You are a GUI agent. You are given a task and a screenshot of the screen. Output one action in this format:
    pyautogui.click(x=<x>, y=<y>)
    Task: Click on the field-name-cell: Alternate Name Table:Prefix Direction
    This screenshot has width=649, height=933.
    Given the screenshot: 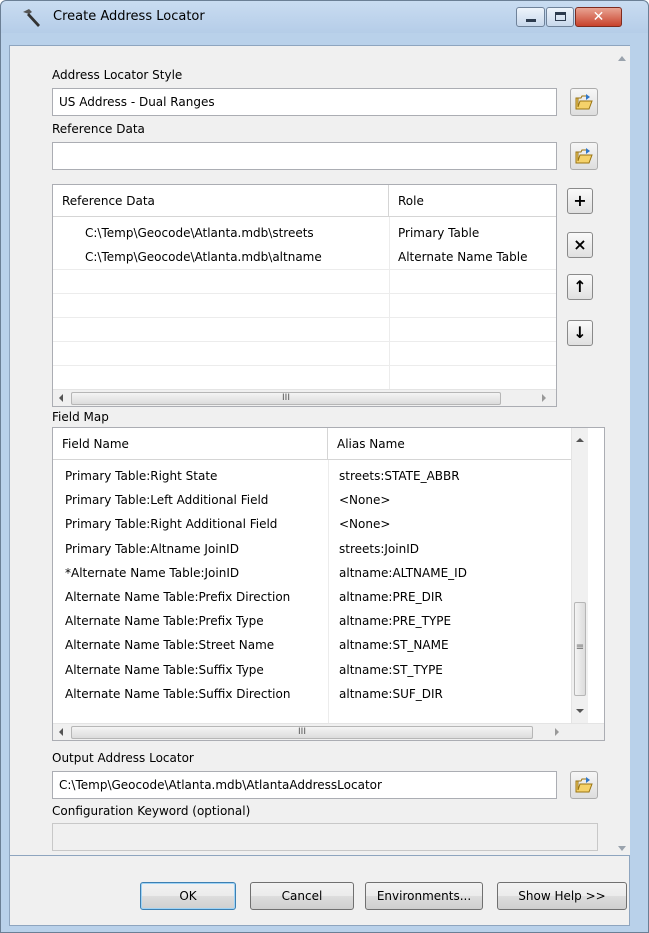 What is the action you would take?
    pyautogui.click(x=178, y=597)
    